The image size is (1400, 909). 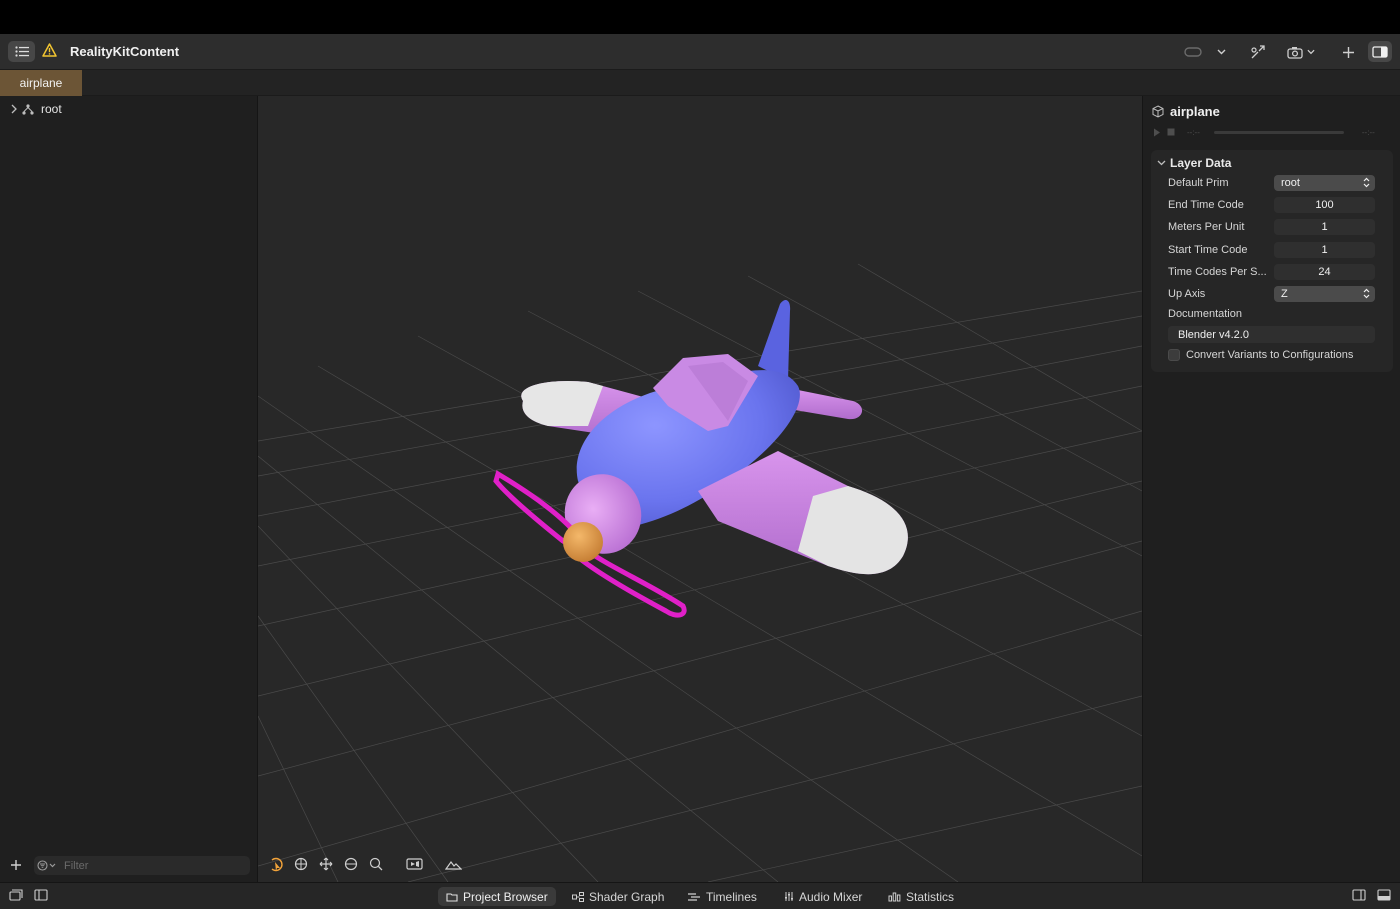 What do you see at coordinates (41, 83) in the screenshot?
I see `tab-airplane: airplane` at bounding box center [41, 83].